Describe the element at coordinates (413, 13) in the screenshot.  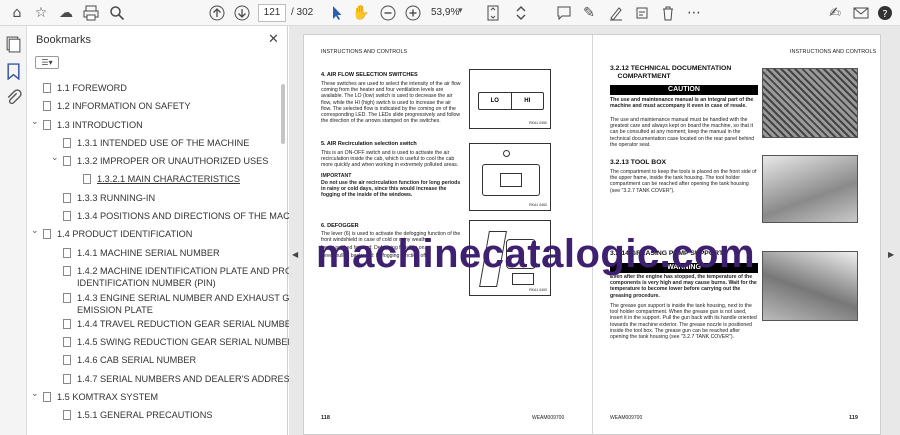
I see `zoom-in-icon` at that location.